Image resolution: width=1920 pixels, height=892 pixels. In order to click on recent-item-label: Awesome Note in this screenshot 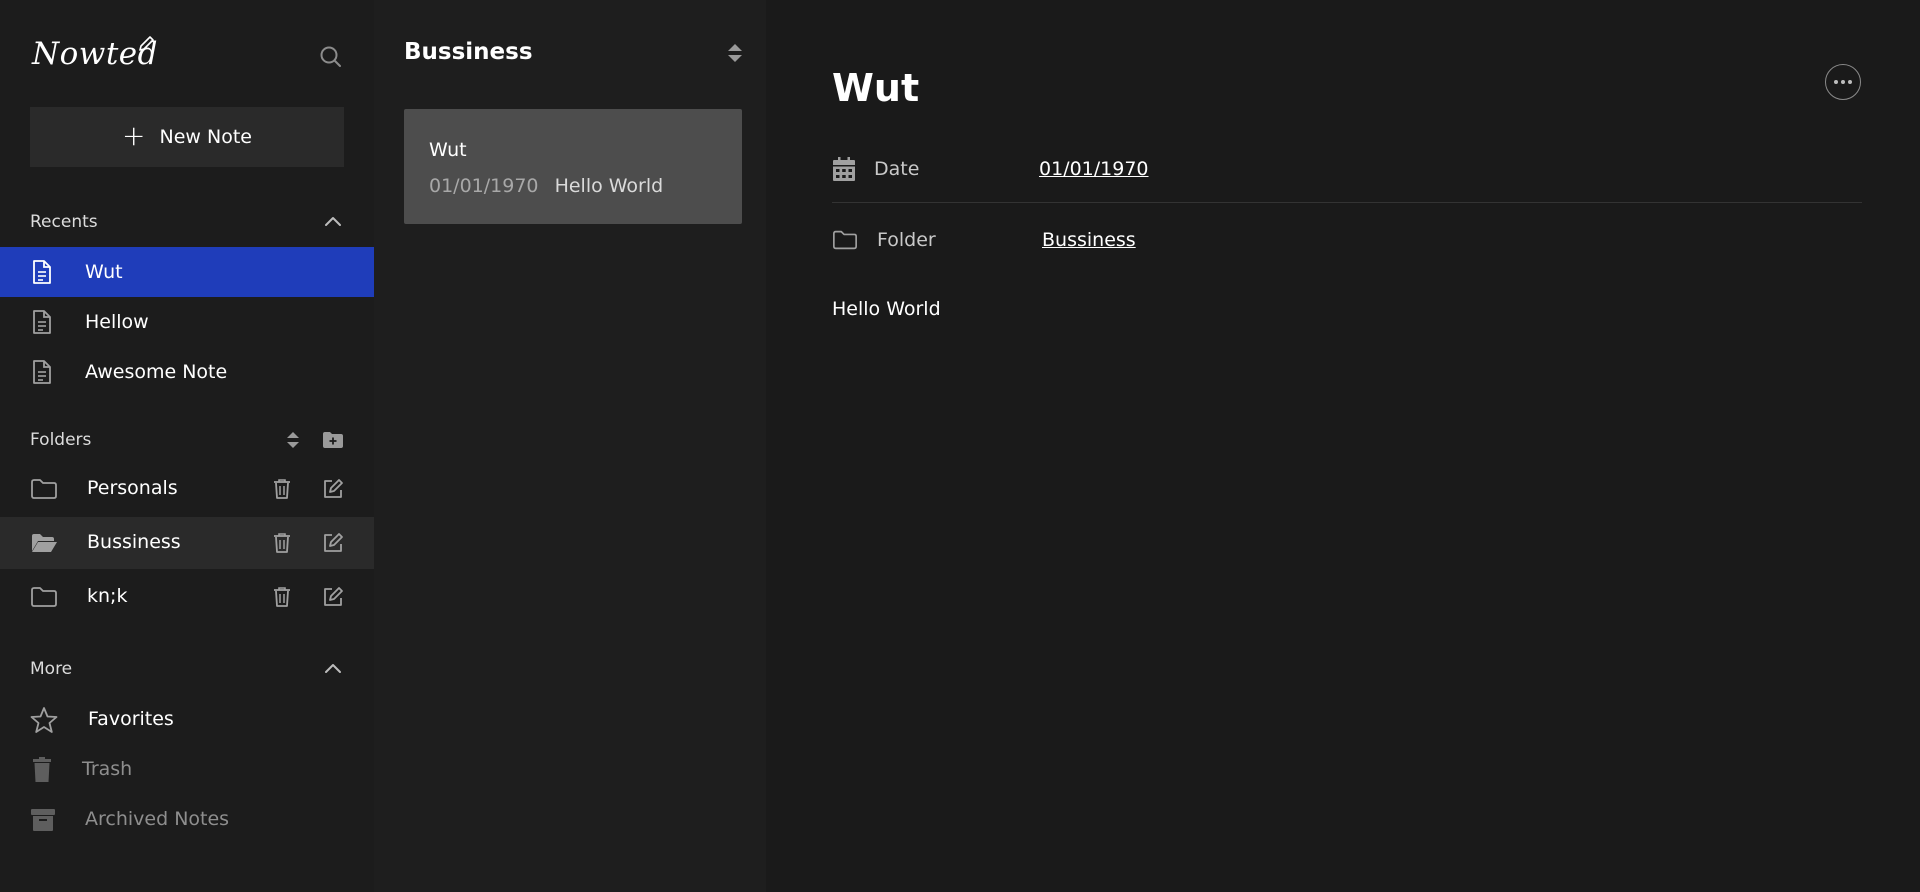, I will do `click(156, 372)`.